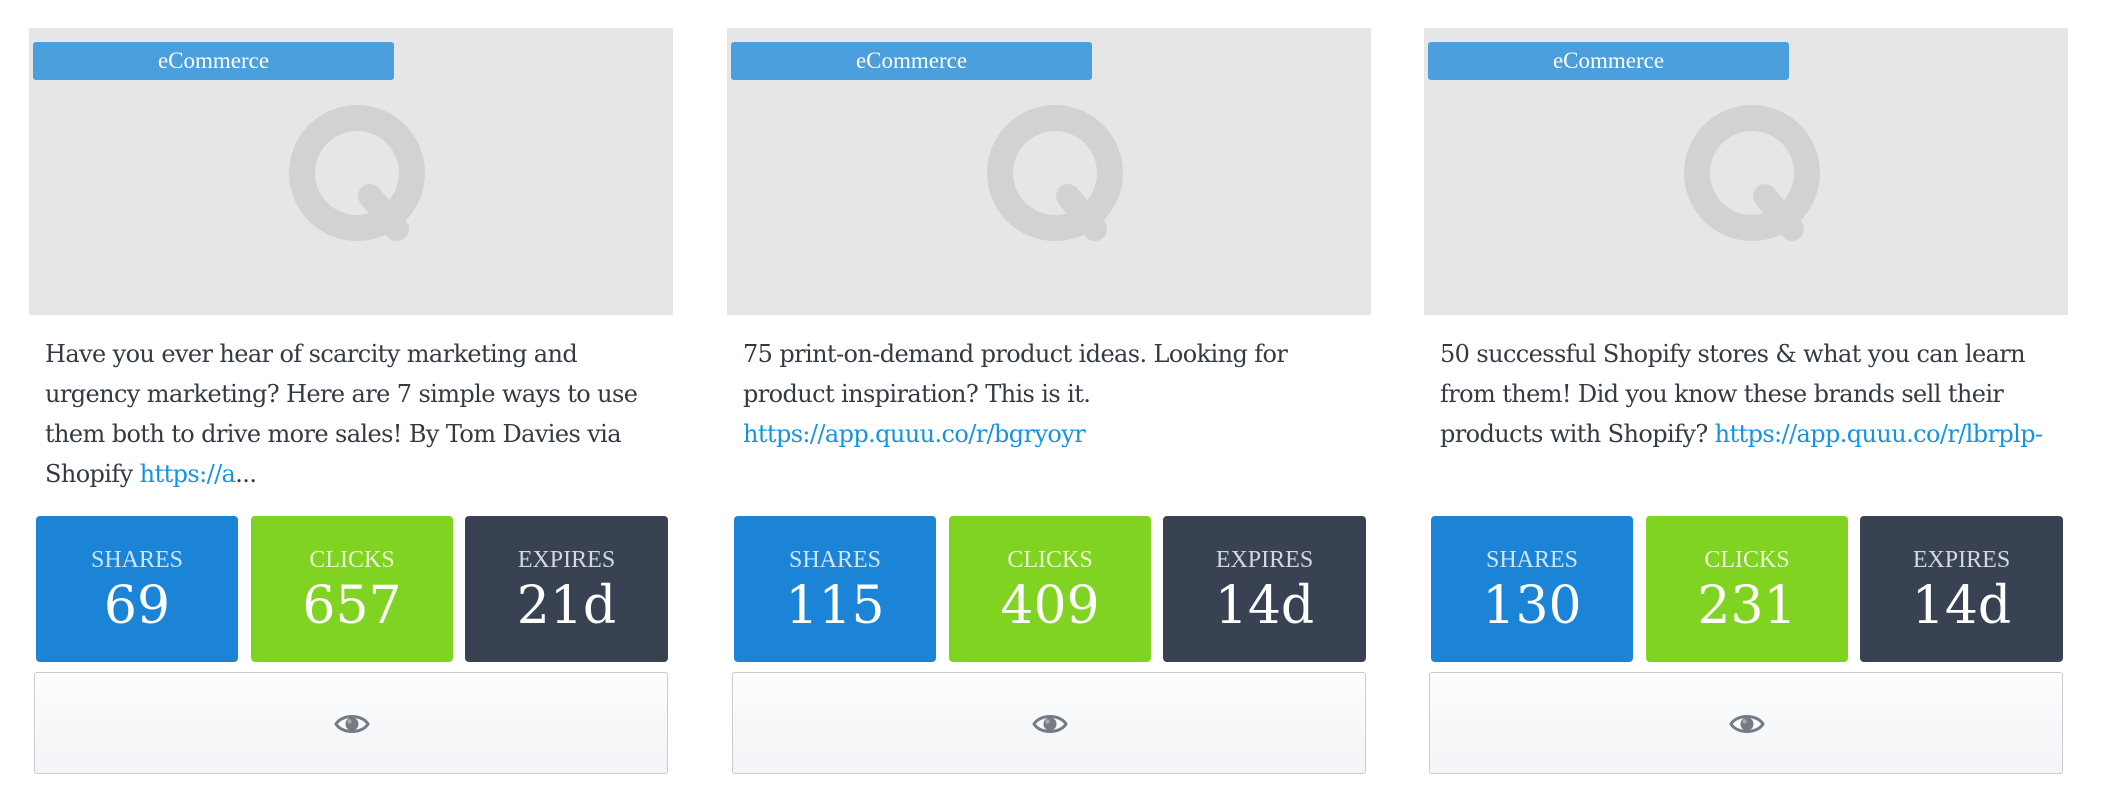 This screenshot has height=812, width=2102. I want to click on stats-row: SHARES 130 CLICKS 231 EXPIRES 14d, so click(1747, 589).